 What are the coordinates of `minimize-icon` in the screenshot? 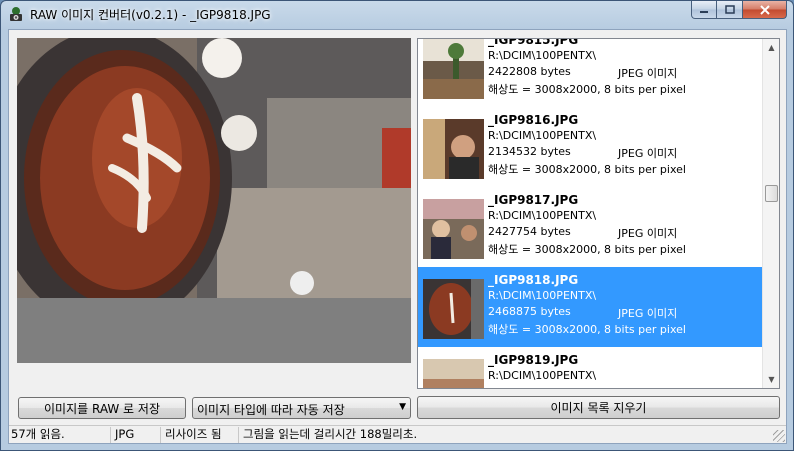 It's located at (704, 11).